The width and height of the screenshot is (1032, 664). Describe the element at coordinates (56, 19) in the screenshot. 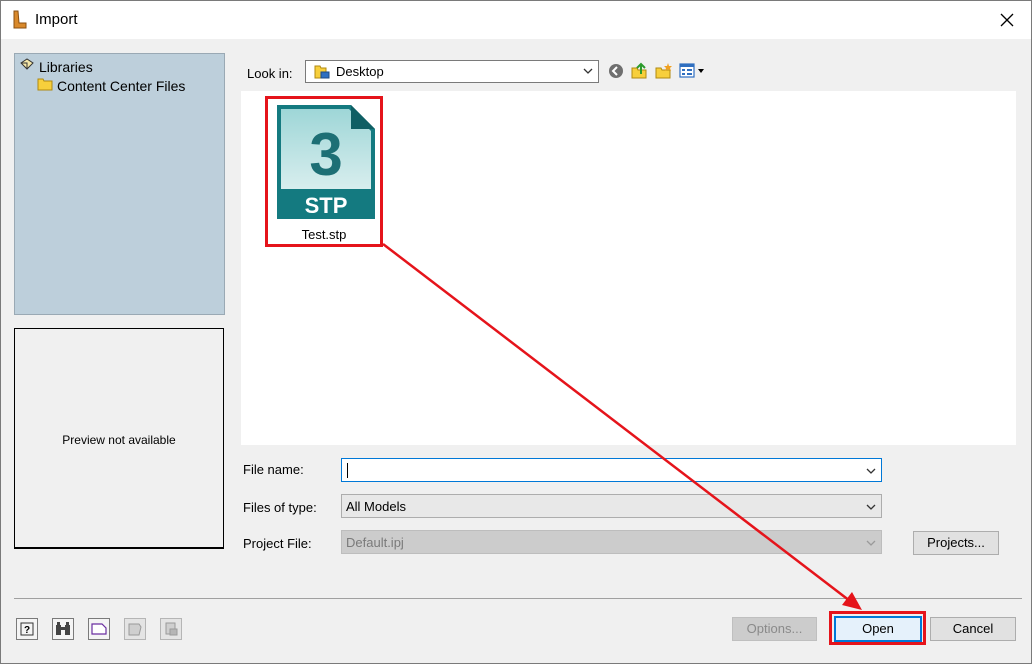

I see `window-title: Import` at that location.